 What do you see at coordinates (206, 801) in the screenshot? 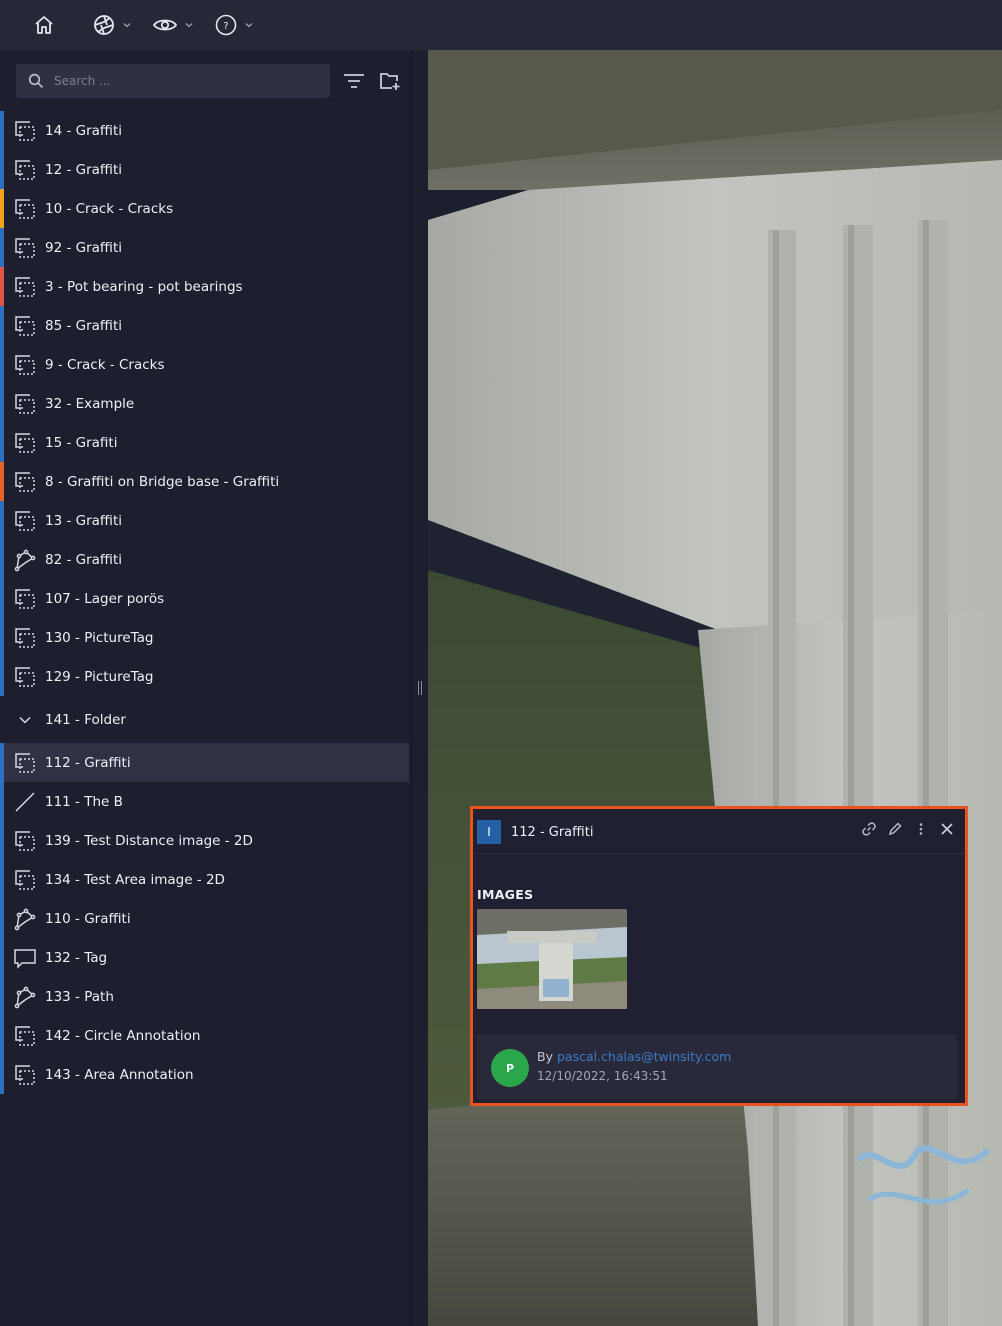
I see `annotation-list-item: 111 - The B` at bounding box center [206, 801].